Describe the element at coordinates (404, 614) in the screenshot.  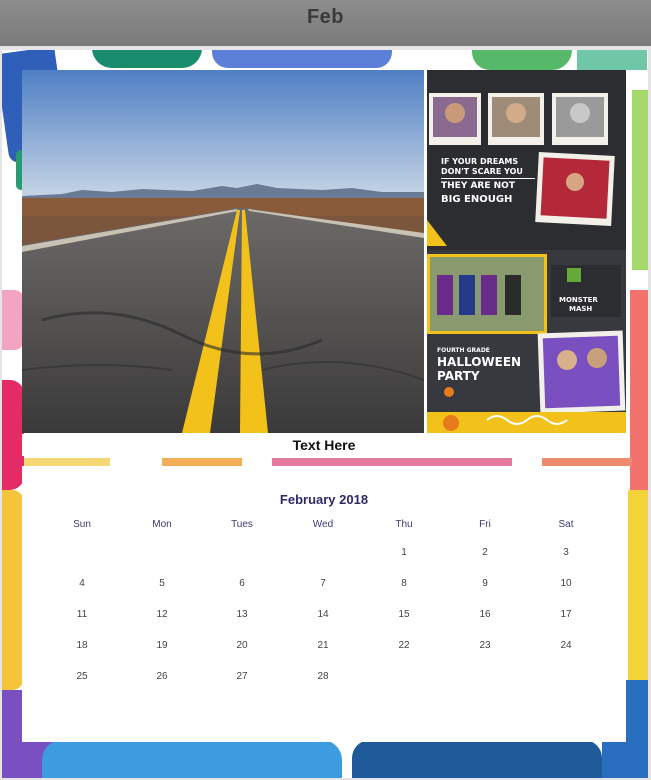
I see `day-cell: 15` at that location.